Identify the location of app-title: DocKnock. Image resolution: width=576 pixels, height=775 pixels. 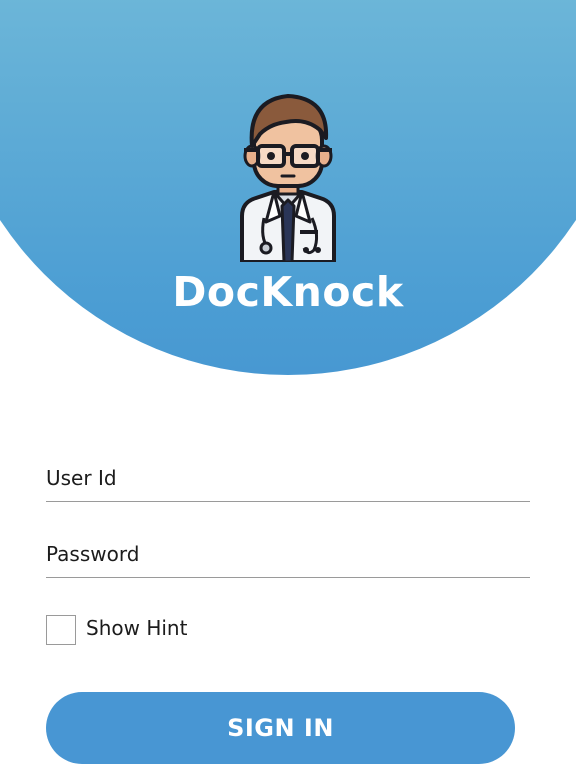
(288, 292).